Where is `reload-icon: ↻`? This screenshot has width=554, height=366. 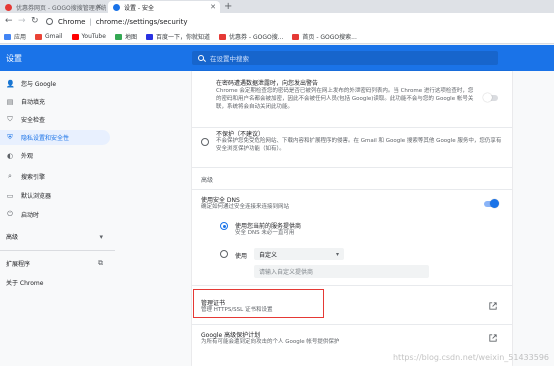 reload-icon: ↻ is located at coordinates (35, 21).